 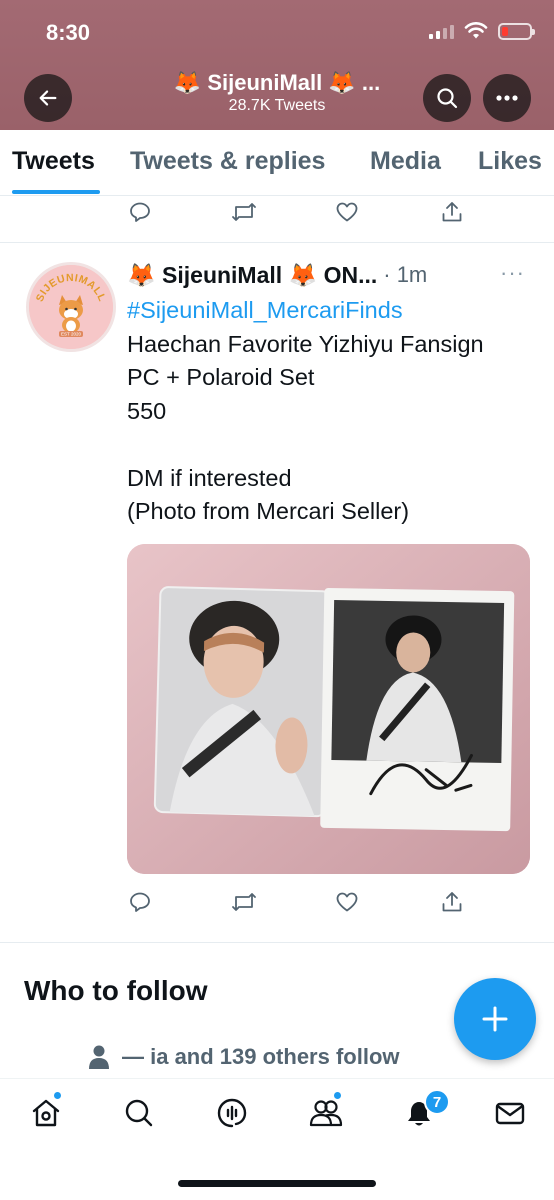 I want to click on notifications-badge: 7, so click(x=437, y=1102).